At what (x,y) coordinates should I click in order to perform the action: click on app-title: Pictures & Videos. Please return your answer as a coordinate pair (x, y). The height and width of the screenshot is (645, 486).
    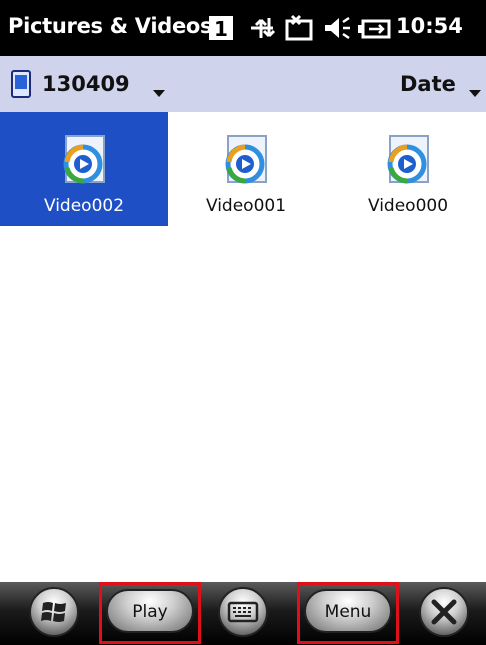
    Looking at the image, I should click on (110, 26).